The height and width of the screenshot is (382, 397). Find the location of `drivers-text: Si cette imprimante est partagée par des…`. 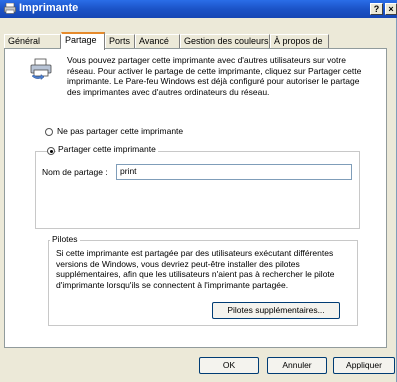

drivers-text: Si cette imprimante est partagée par des… is located at coordinates (195, 269).